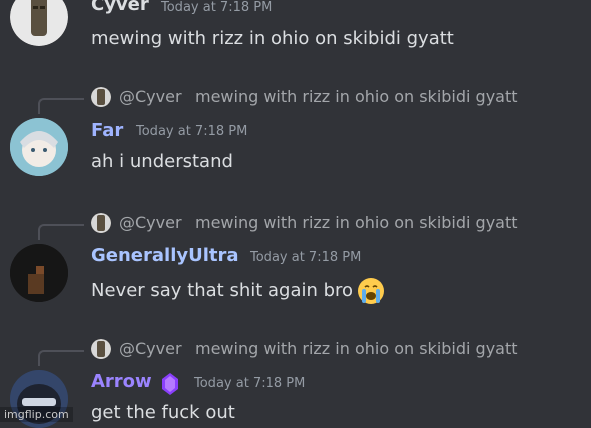 The image size is (591, 428). I want to click on purple-gem-icon, so click(170, 384).